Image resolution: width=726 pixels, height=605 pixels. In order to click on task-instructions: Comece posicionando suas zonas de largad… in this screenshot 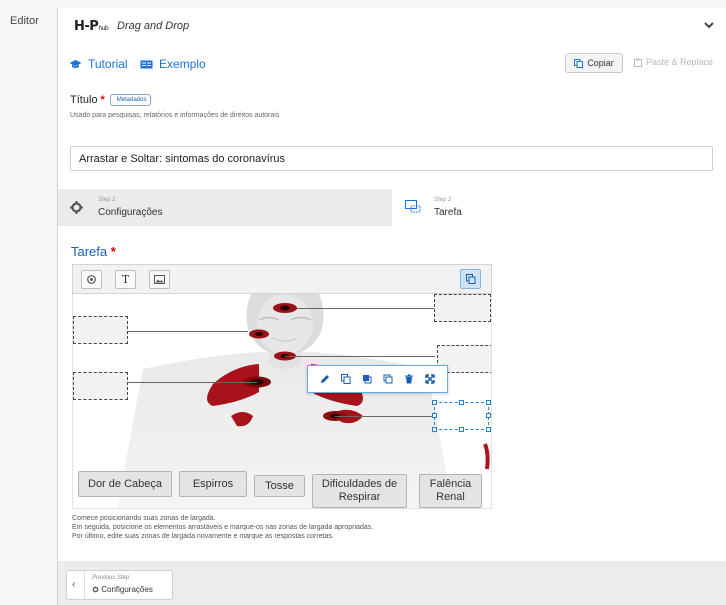, I will do `click(223, 527)`.